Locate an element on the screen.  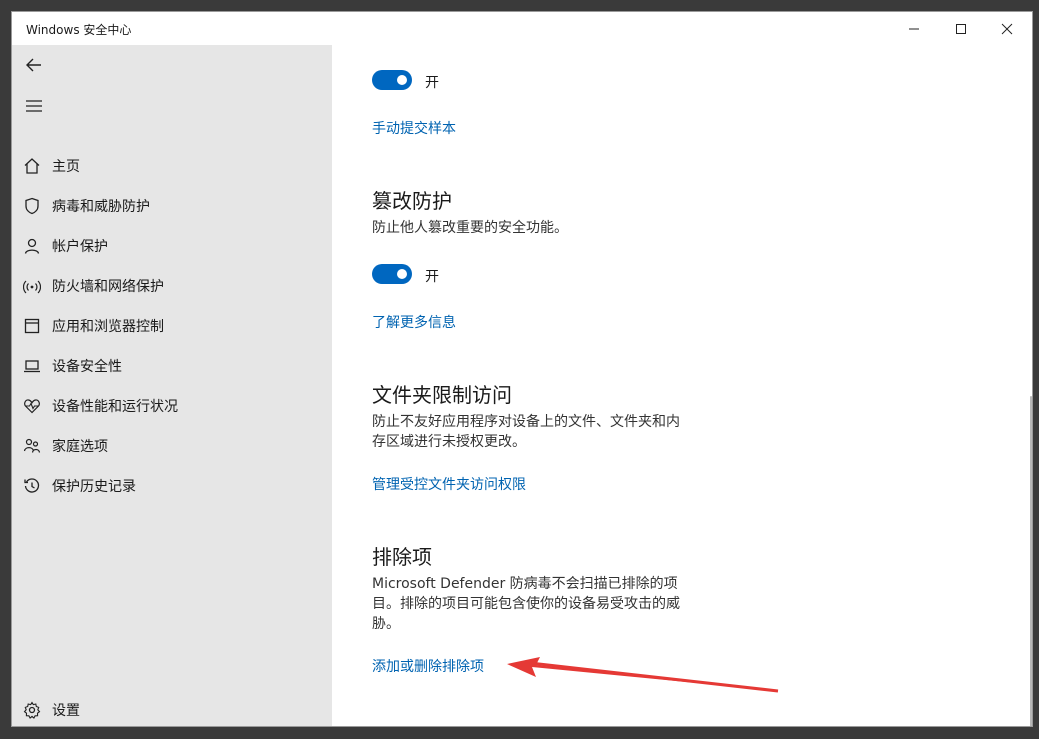
sidebar-item-history: 保护历史记录 is located at coordinates (172, 486).